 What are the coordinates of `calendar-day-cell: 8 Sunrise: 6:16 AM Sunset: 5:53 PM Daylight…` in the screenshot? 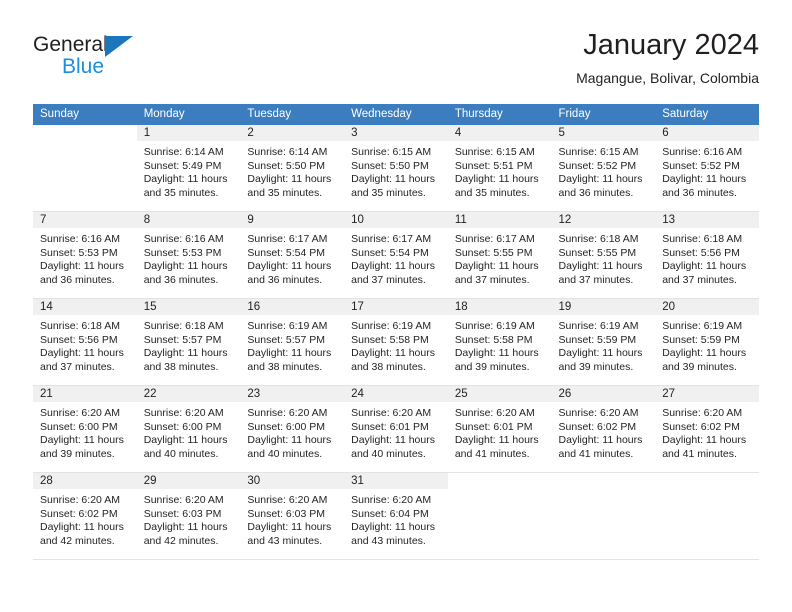 It's located at (188, 255).